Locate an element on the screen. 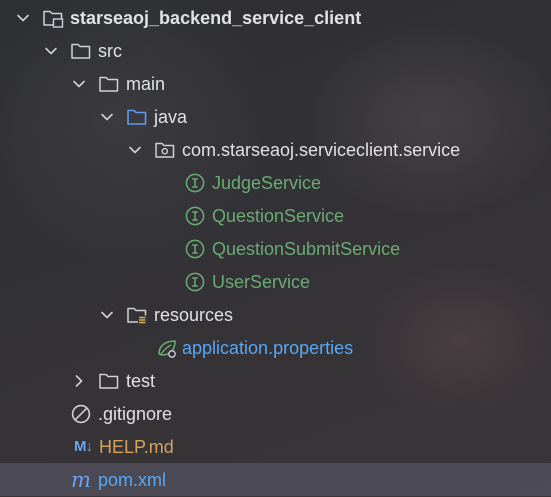 This screenshot has width=551, height=497. tree-label-interface: QuestionService is located at coordinates (278, 215).